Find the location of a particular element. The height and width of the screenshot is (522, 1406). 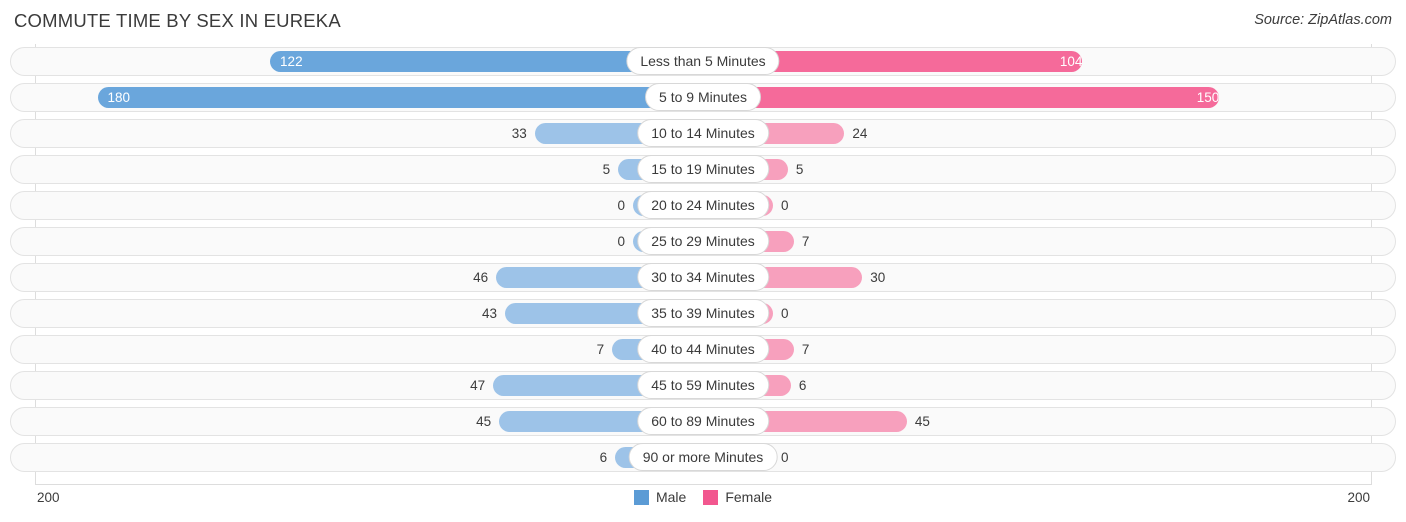

category-label: 60 to 89 Minutes is located at coordinates (703, 421).